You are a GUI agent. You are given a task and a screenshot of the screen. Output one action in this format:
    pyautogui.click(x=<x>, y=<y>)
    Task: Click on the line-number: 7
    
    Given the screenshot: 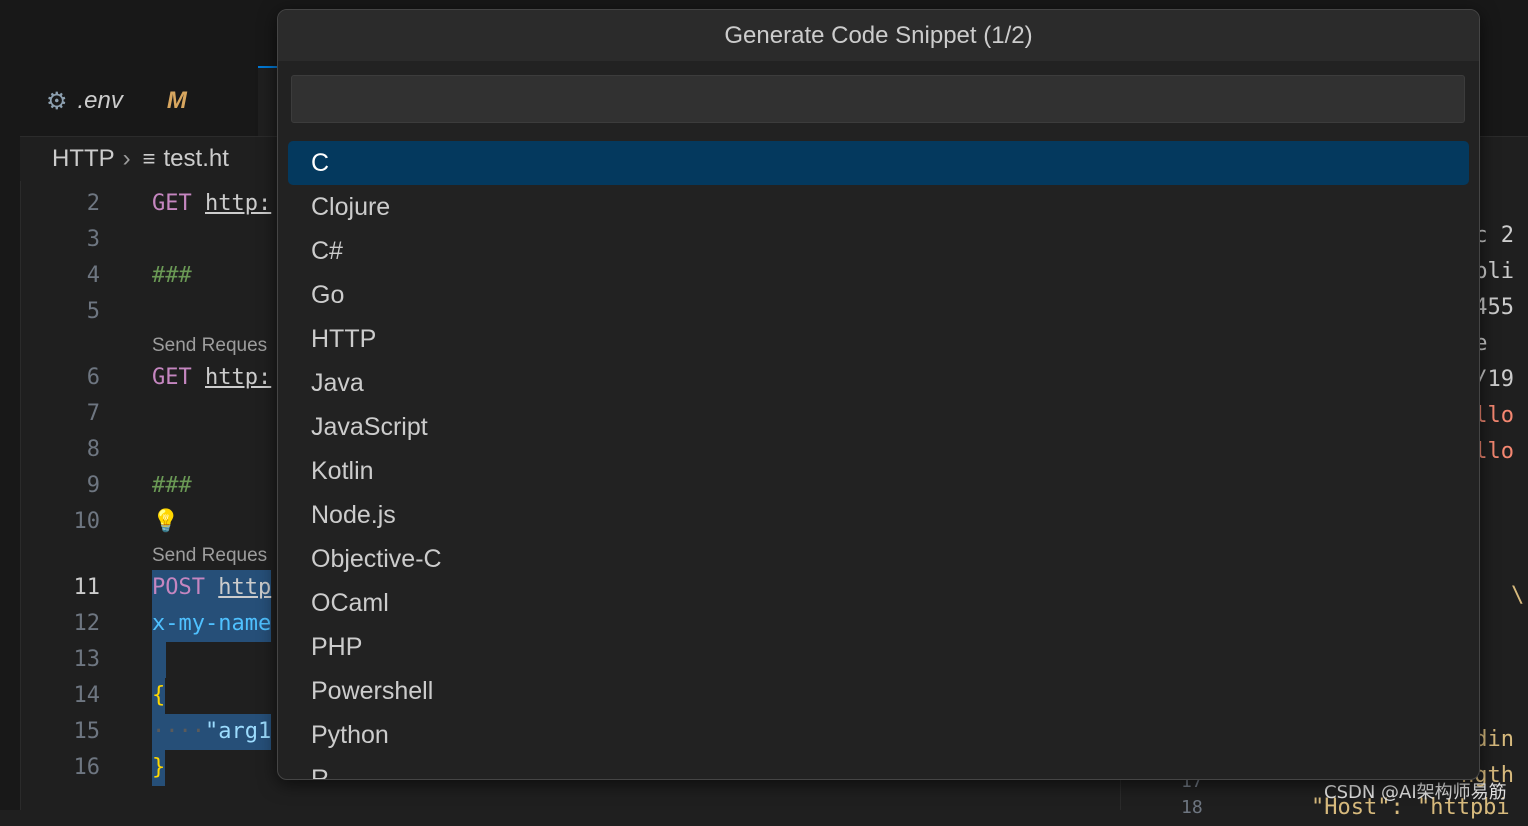 What is the action you would take?
    pyautogui.click(x=93, y=413)
    